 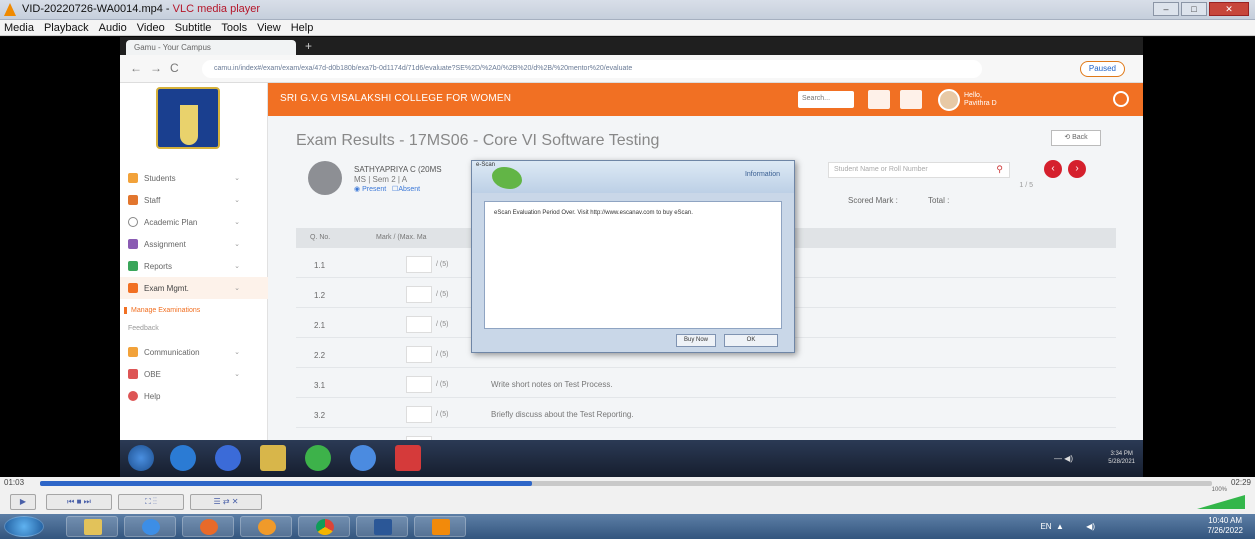 What do you see at coordinates (1229, 9) in the screenshot?
I see `close-button: ✕` at bounding box center [1229, 9].